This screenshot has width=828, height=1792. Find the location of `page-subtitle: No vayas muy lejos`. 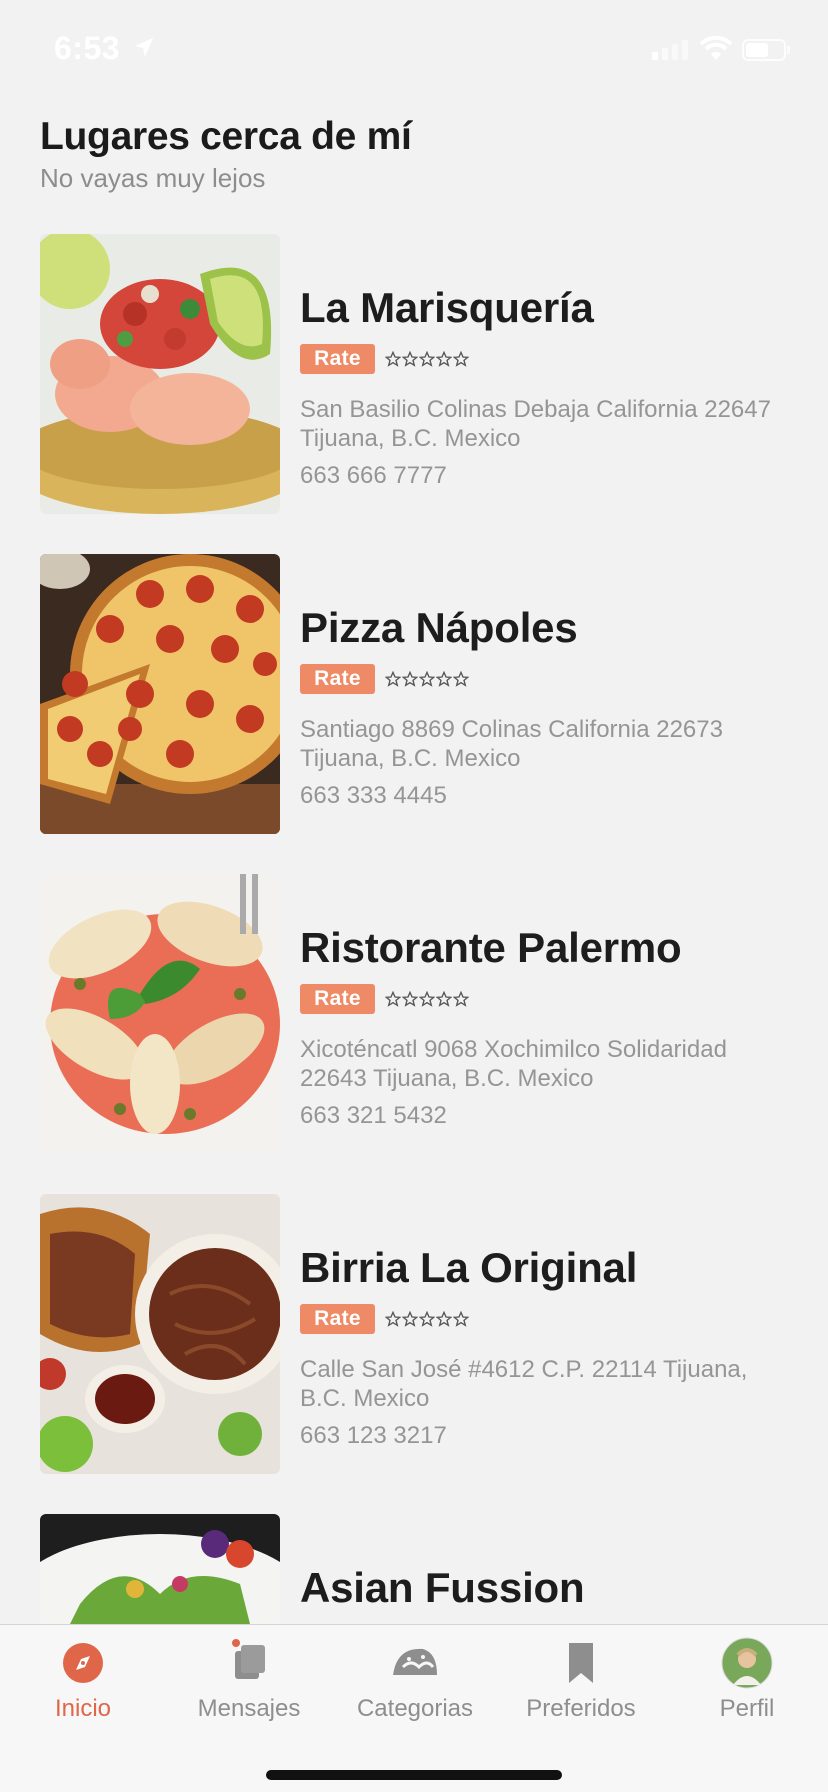

page-subtitle: No vayas muy lejos is located at coordinates (153, 178).